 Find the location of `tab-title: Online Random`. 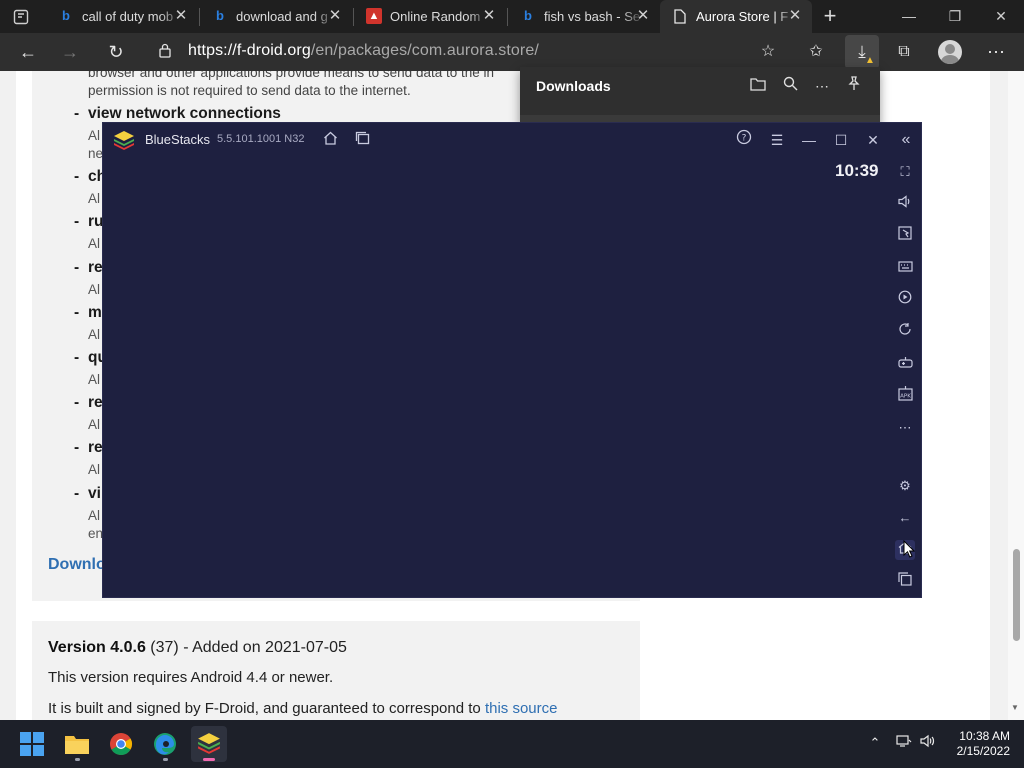

tab-title: Online Random is located at coordinates (440, 16).